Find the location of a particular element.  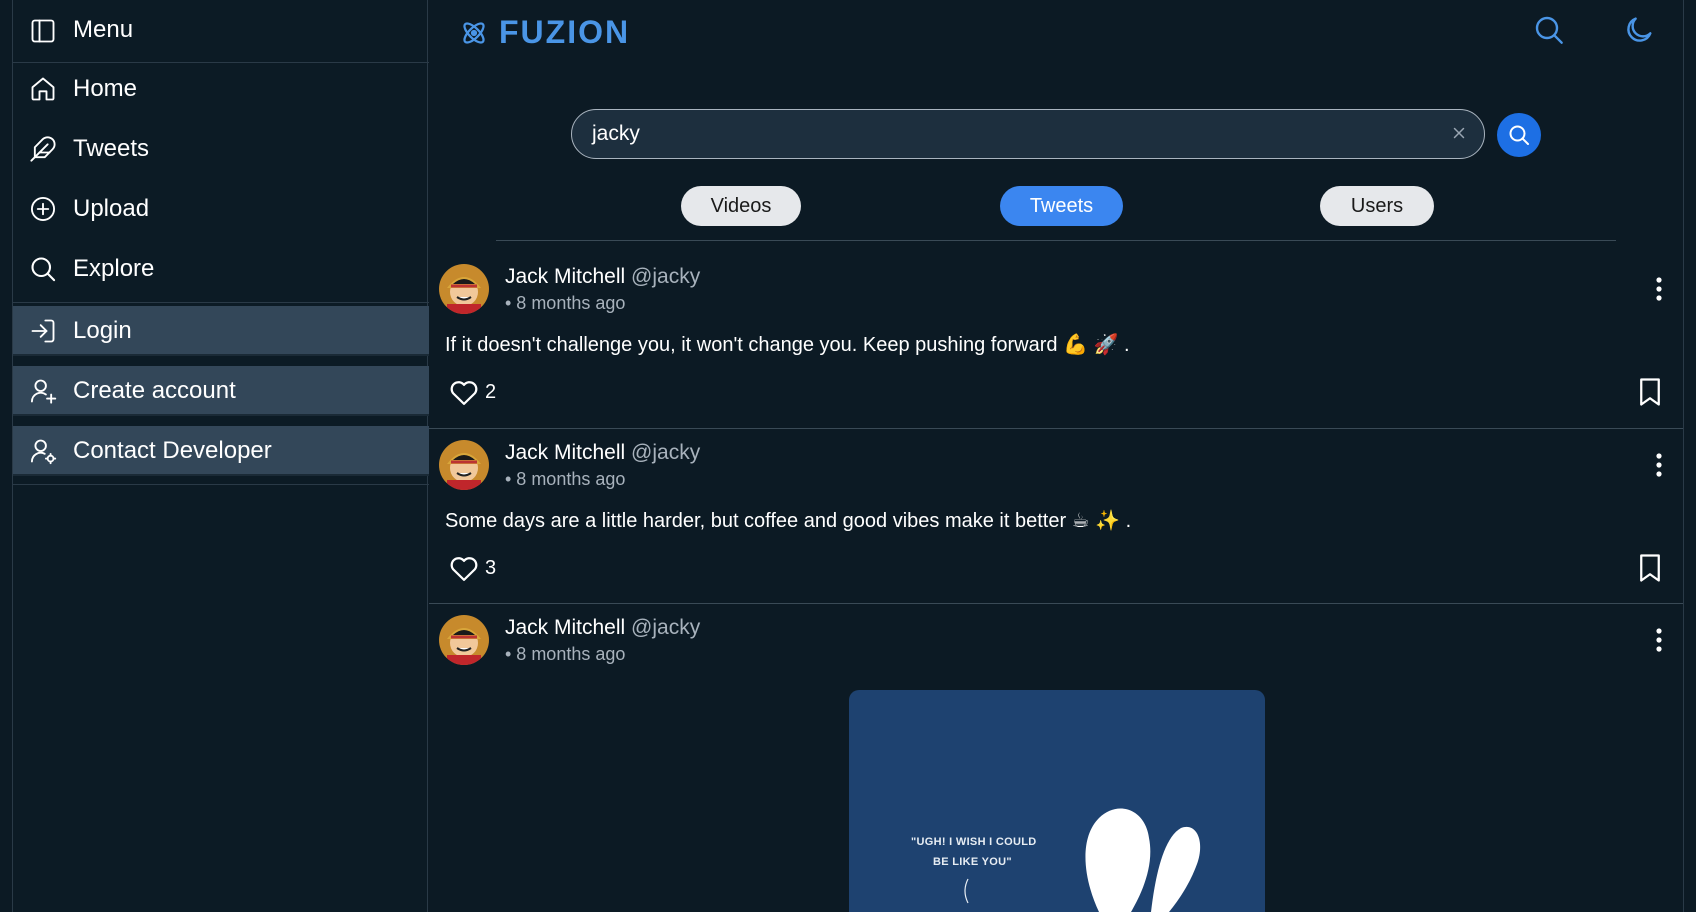

tab-users: Users is located at coordinates (1377, 206).